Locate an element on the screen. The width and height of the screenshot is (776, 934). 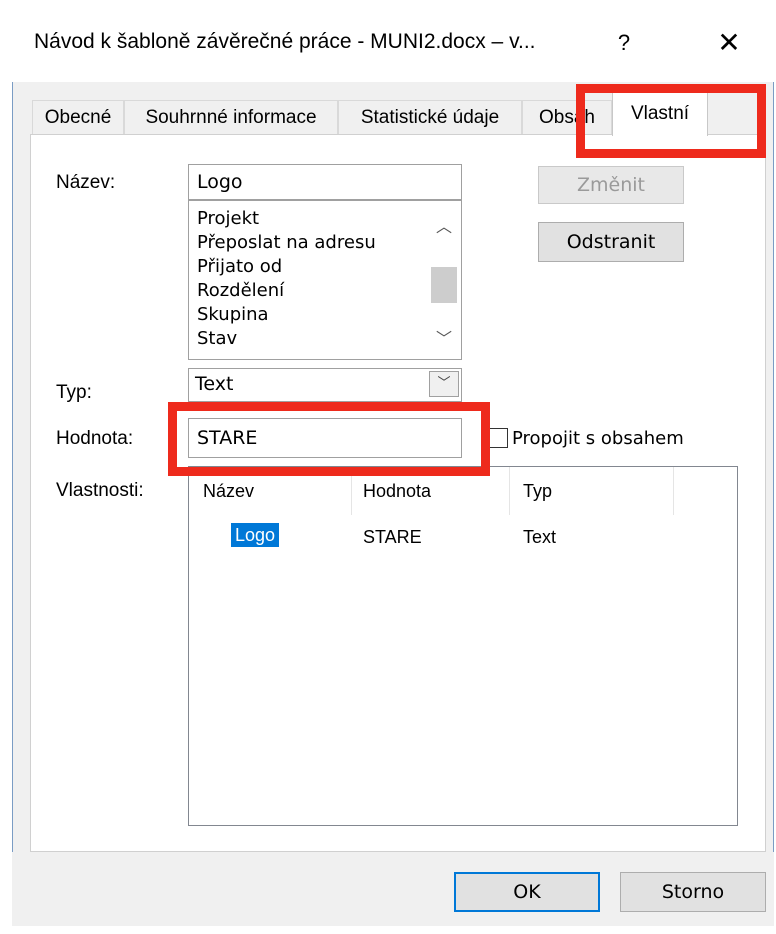
help-button: ? is located at coordinates (624, 43).